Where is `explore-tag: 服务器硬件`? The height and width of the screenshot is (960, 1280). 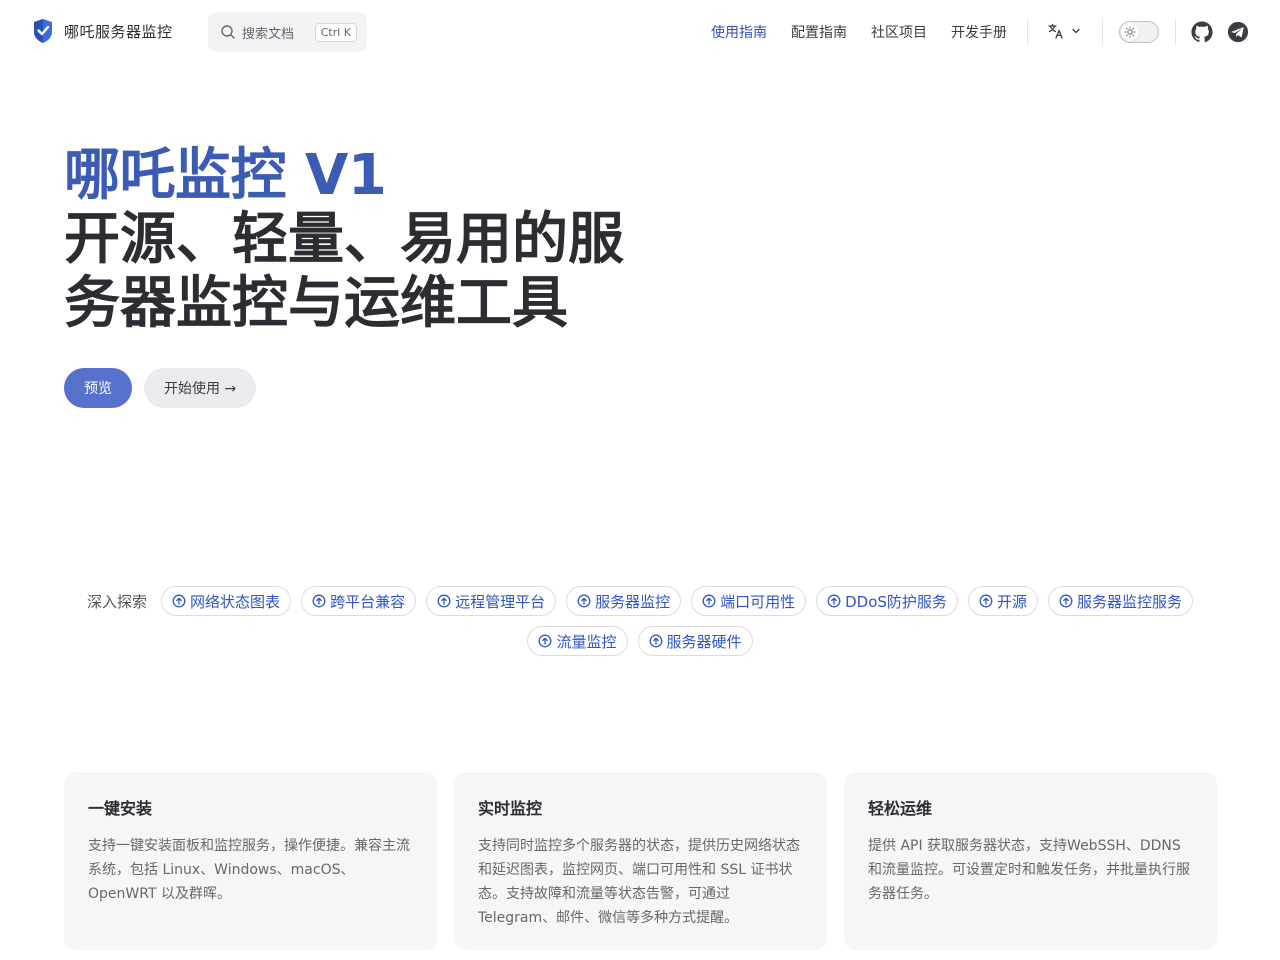 explore-tag: 服务器硬件 is located at coordinates (695, 641).